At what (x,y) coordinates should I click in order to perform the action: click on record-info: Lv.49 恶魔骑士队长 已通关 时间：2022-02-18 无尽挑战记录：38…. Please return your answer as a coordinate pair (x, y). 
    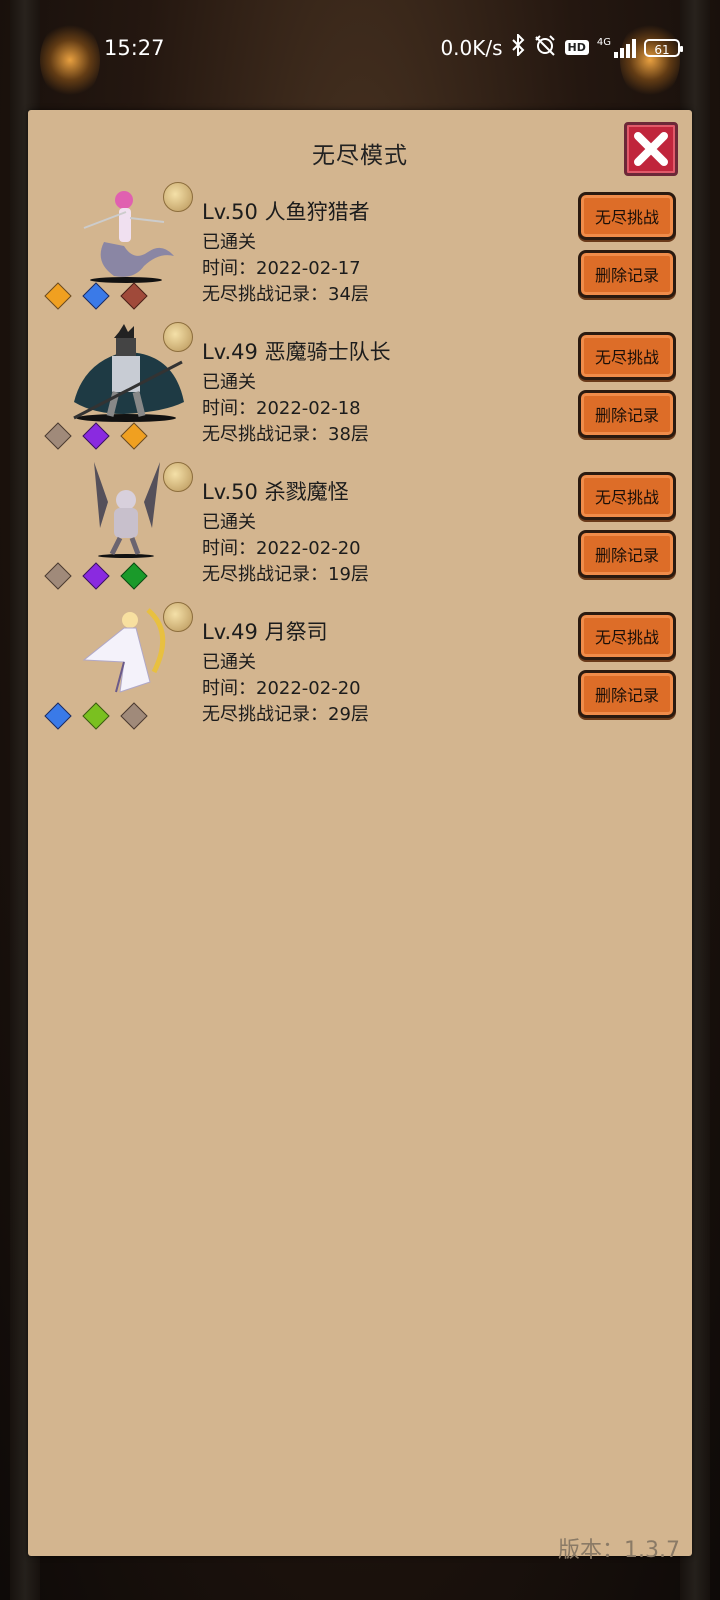
    Looking at the image, I should click on (296, 392).